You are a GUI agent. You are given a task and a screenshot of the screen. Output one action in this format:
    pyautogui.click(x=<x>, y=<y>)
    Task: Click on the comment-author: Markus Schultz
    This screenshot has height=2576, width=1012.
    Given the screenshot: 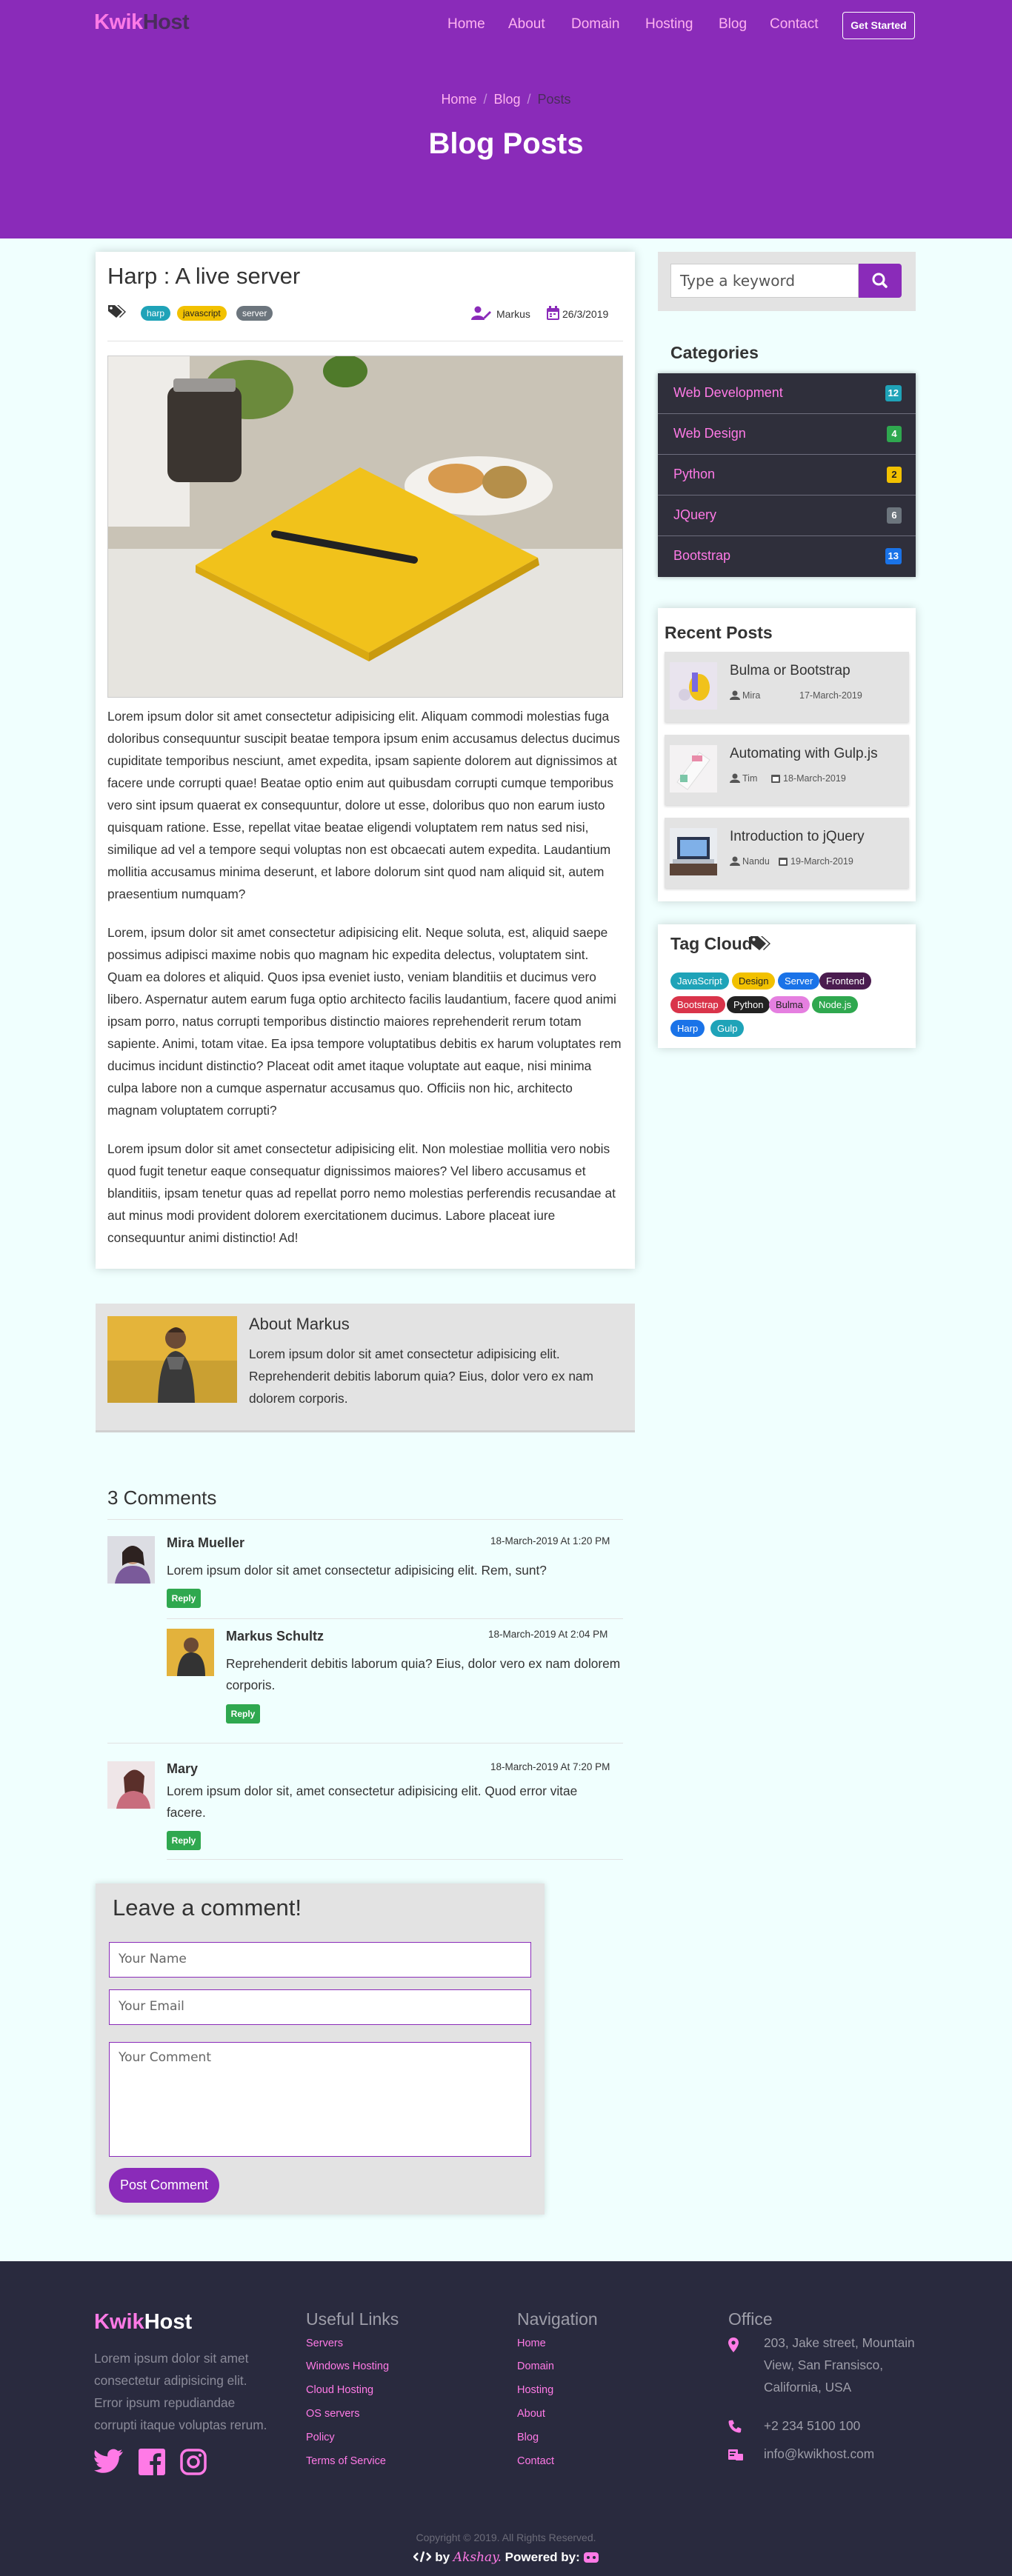 What is the action you would take?
    pyautogui.click(x=275, y=1636)
    